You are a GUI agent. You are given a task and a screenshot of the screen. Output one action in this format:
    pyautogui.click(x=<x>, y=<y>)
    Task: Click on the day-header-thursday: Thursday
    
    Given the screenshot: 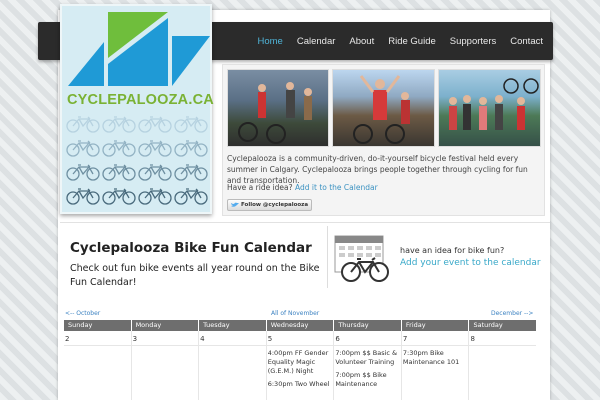 What is the action you would take?
    pyautogui.click(x=368, y=325)
    